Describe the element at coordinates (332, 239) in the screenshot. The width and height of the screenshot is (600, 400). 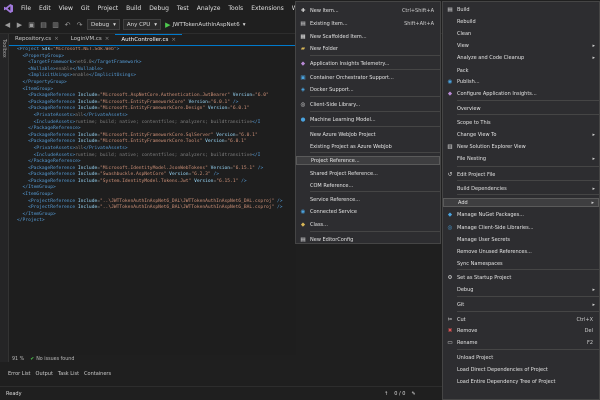
I see `menu-item-label: New EditorConfig` at that location.